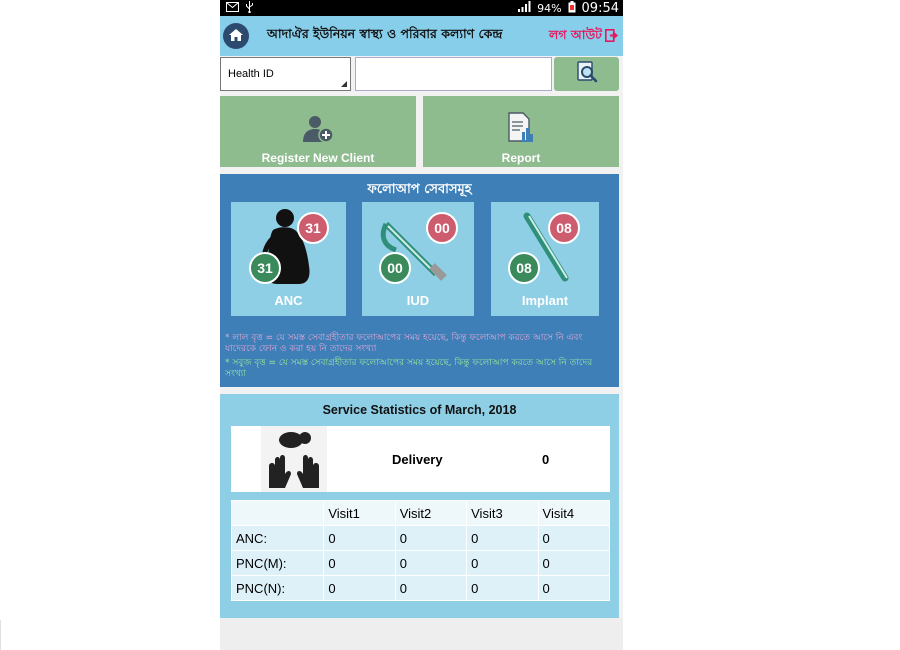 This screenshot has height=650, width=900. I want to click on status-bar: 94% 09:54, so click(421, 8).